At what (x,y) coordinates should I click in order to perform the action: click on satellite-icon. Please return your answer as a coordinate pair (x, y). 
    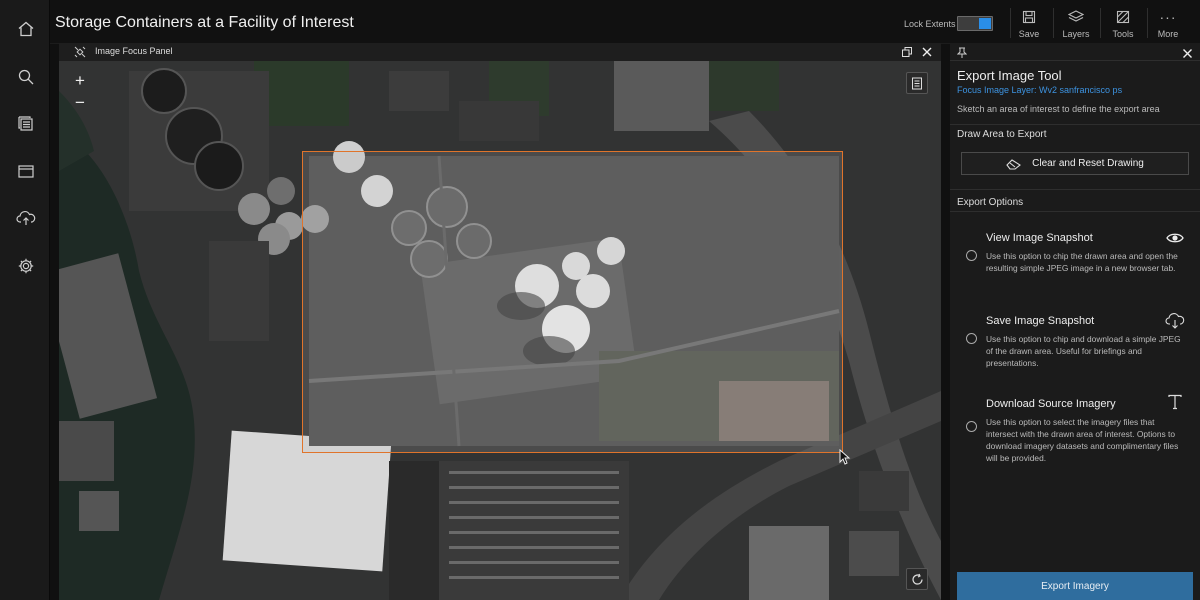
    Looking at the image, I should click on (80, 52).